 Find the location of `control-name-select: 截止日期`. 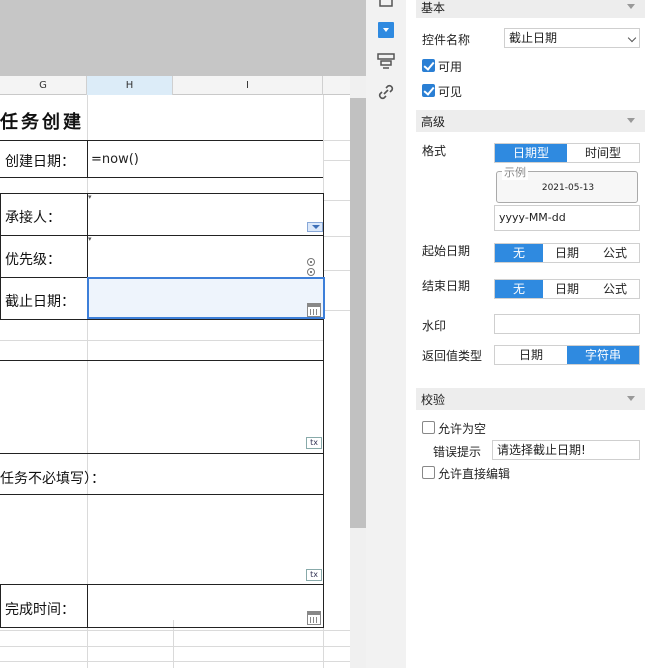

control-name-select: 截止日期 is located at coordinates (572, 38).